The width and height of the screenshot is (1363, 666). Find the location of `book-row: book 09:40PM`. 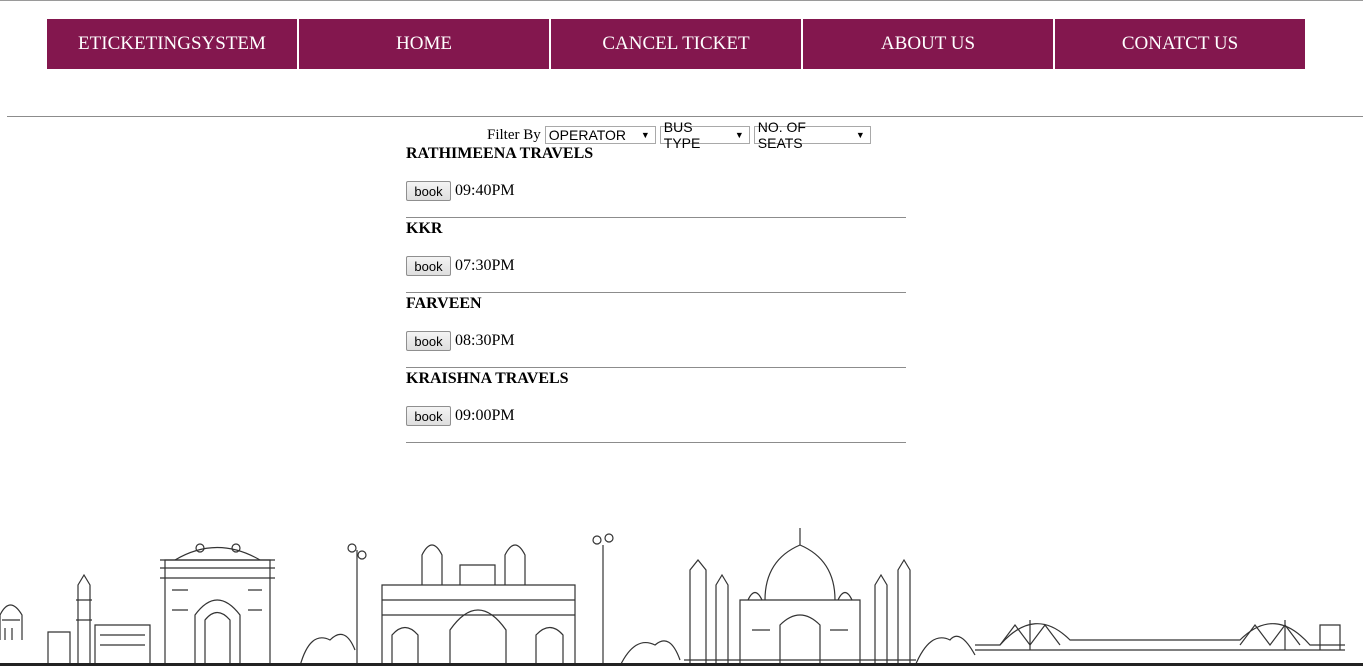

book-row: book 09:40PM is located at coordinates (460, 191).